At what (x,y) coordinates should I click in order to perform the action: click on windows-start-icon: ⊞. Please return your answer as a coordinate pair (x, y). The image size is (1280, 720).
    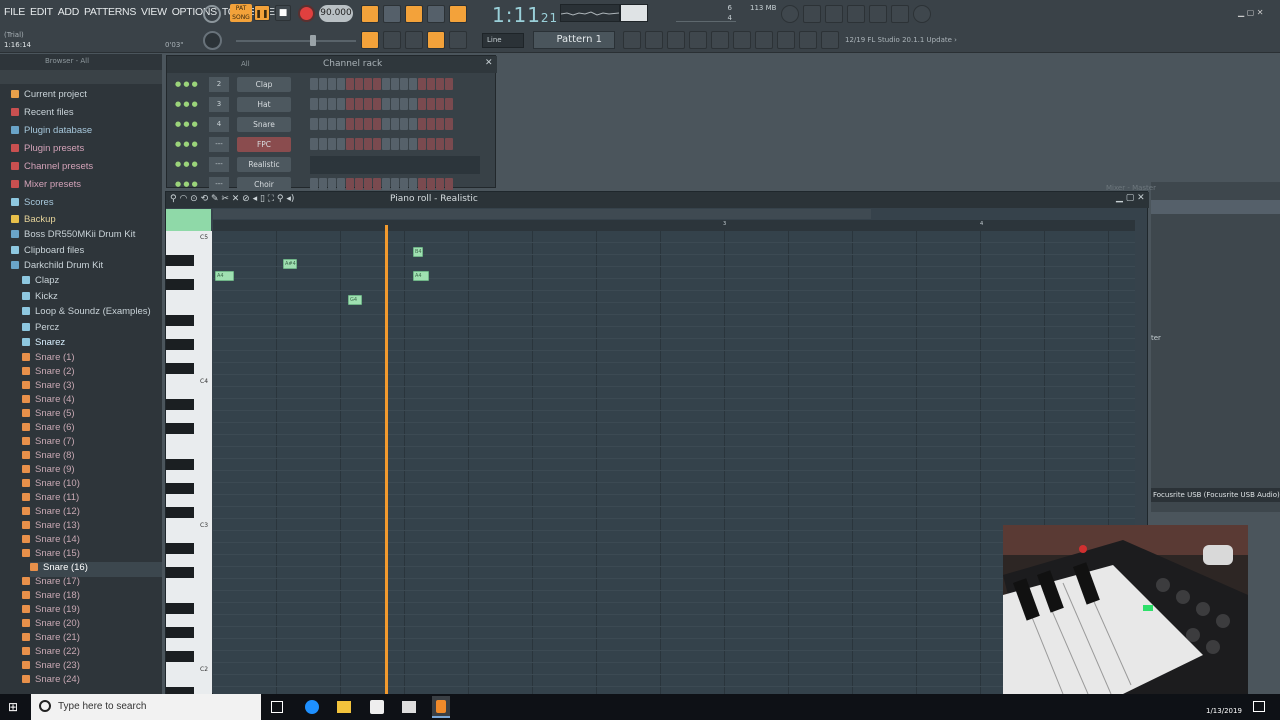
    Looking at the image, I should click on (15, 707).